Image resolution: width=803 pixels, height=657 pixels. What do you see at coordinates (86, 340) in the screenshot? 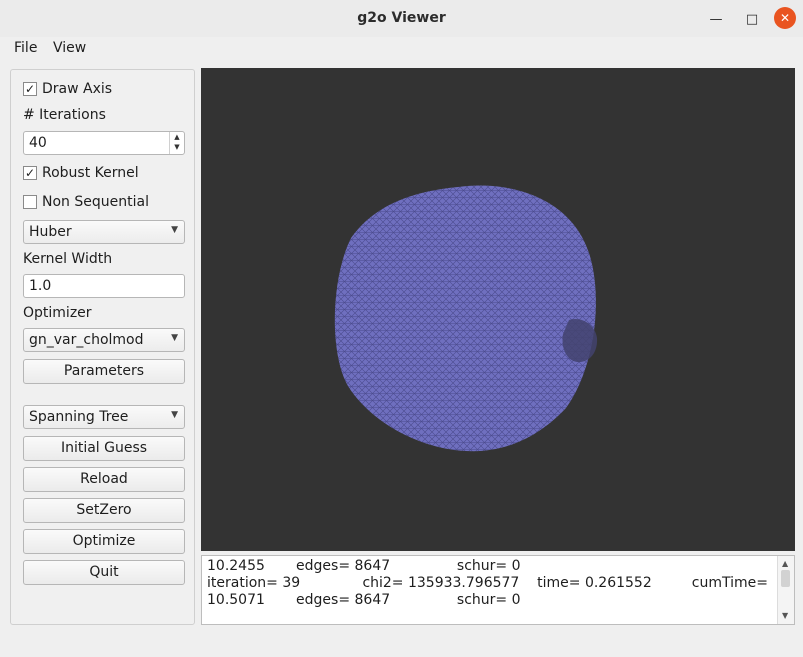
I see `optimizer-value: gn_var_cholmod` at bounding box center [86, 340].